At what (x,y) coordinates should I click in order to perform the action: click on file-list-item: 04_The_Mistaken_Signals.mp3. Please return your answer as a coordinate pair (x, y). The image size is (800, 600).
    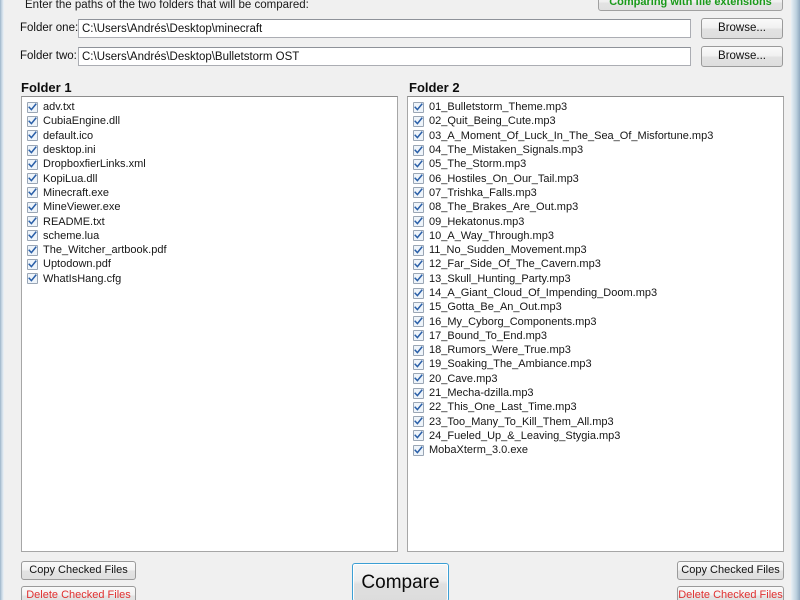
    Looking at the image, I should click on (595, 150).